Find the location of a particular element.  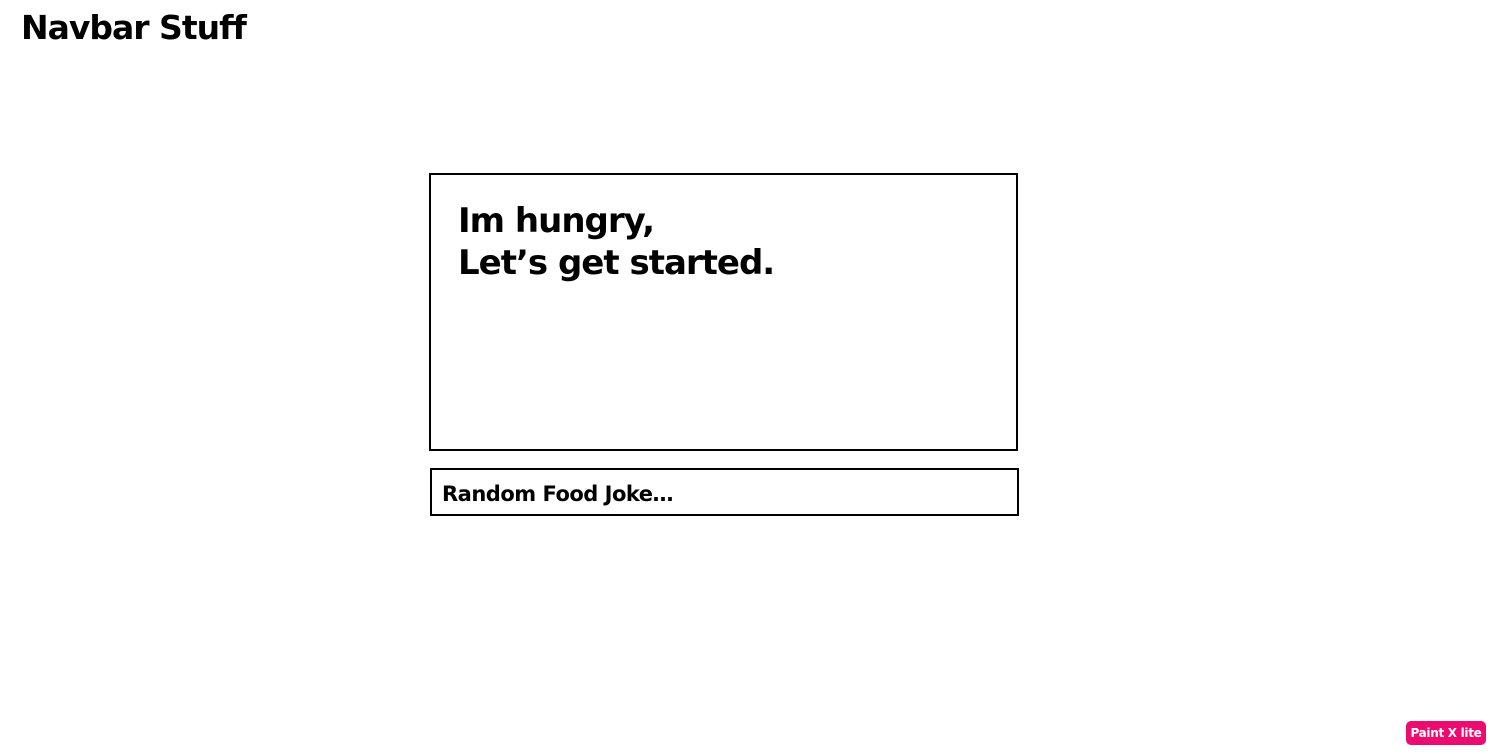

hero-line-1: Im hungry, is located at coordinates (556, 221).